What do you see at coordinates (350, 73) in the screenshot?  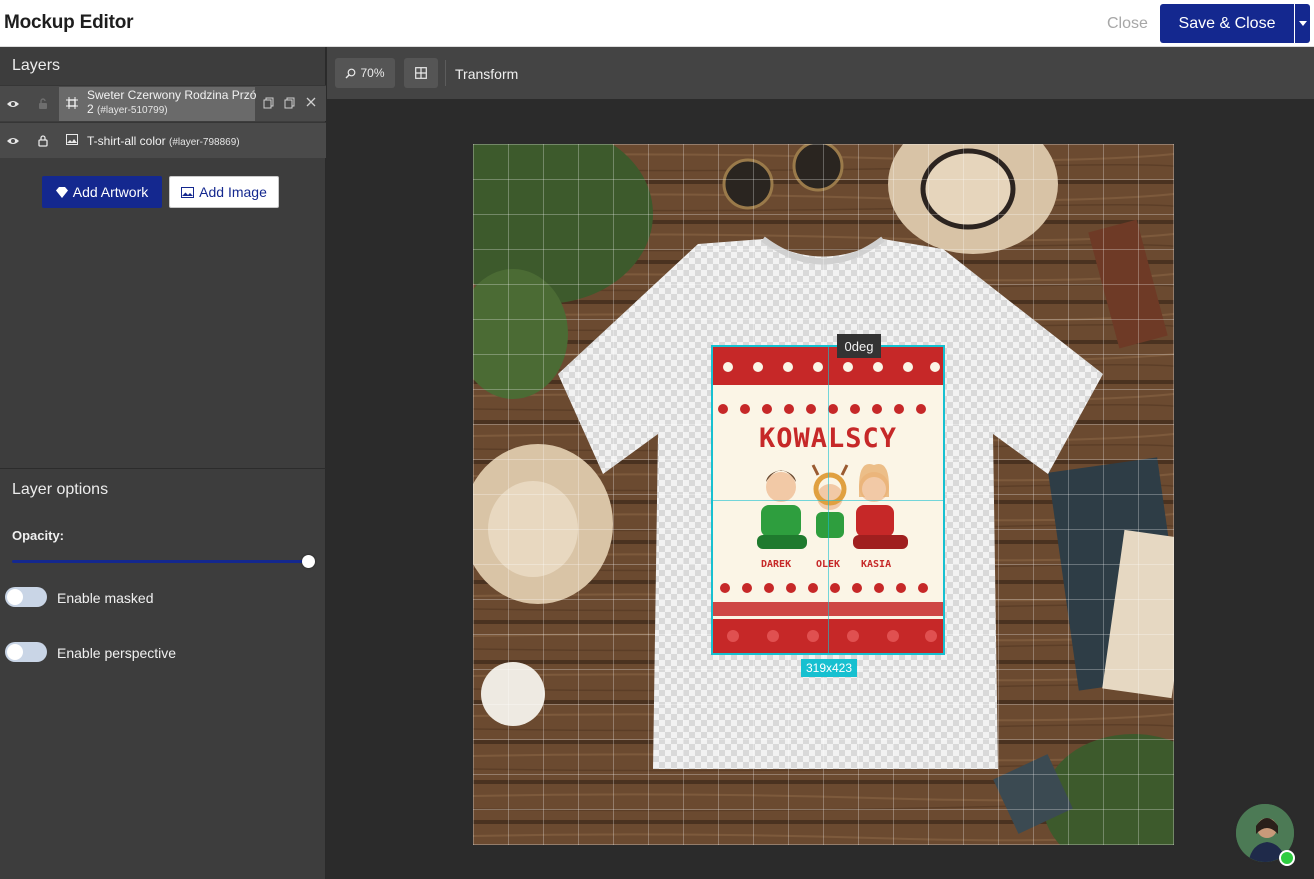 I see `zoom-icon` at bounding box center [350, 73].